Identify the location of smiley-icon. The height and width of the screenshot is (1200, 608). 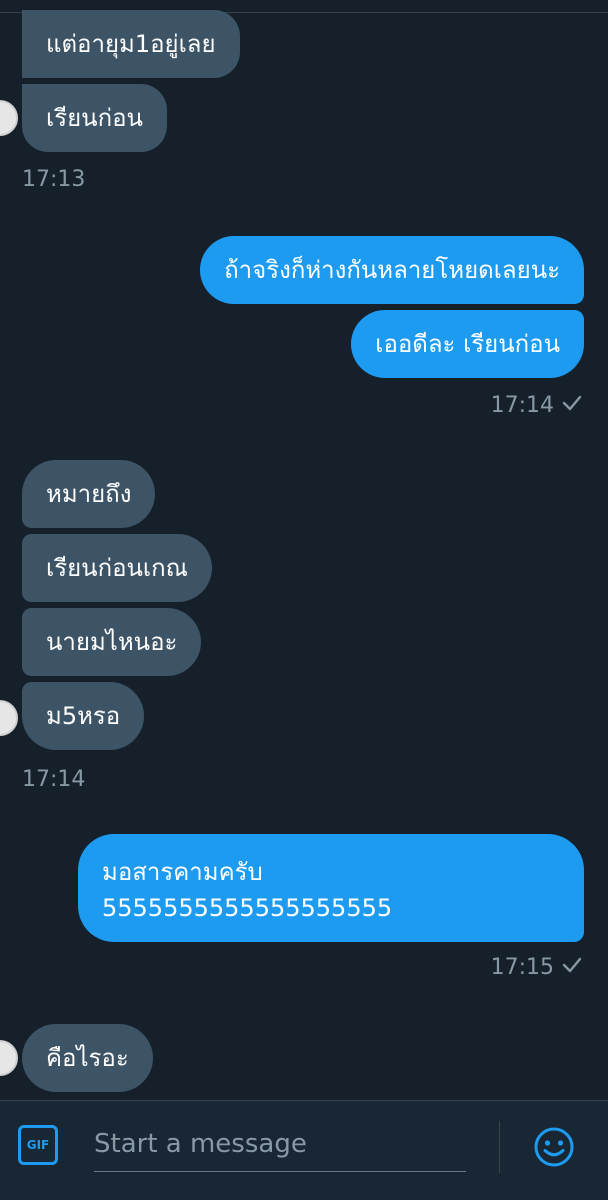
(554, 1147).